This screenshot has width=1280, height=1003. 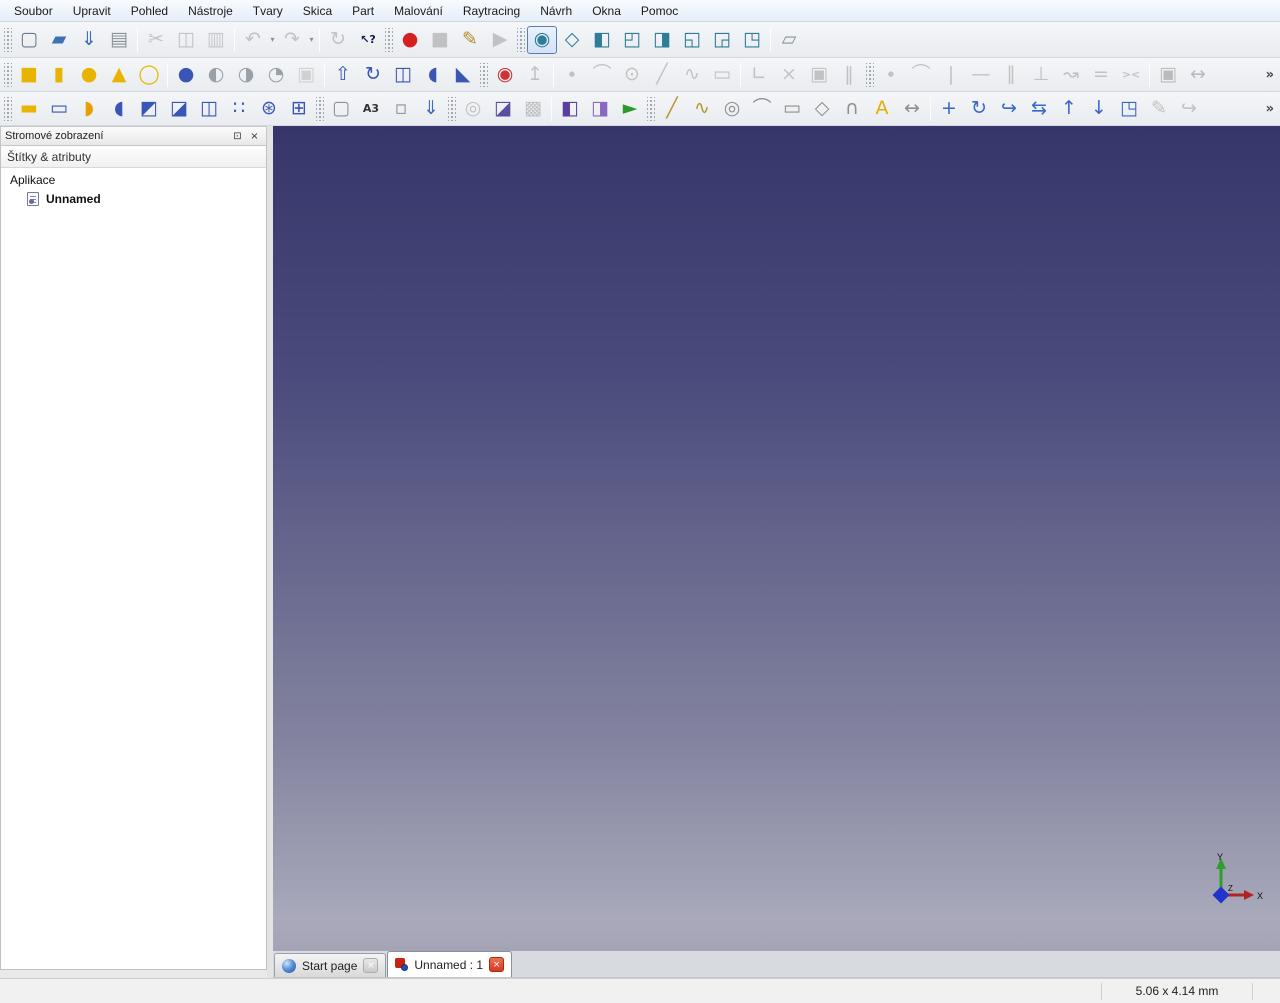 I want to click on whats-this-button: ↖?, so click(x=368, y=40).